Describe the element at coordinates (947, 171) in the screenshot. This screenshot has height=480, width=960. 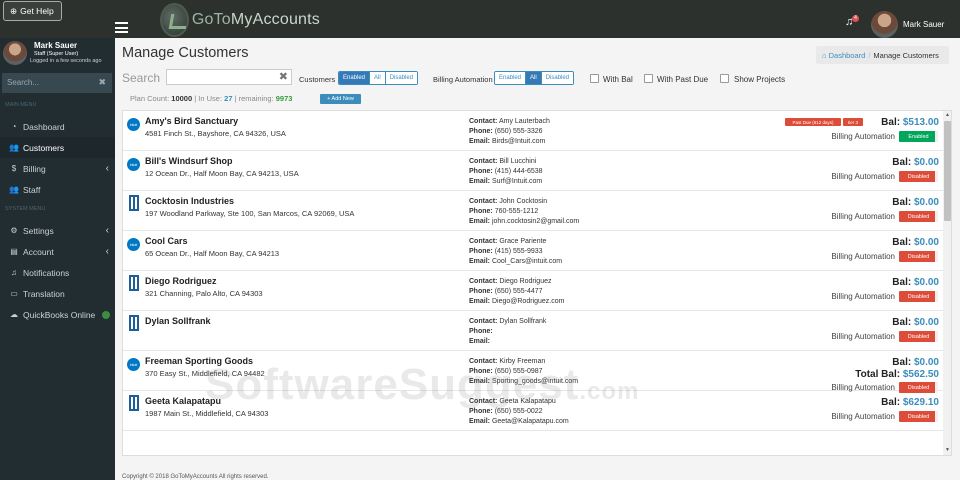
I see `scrollbar-thumb` at that location.